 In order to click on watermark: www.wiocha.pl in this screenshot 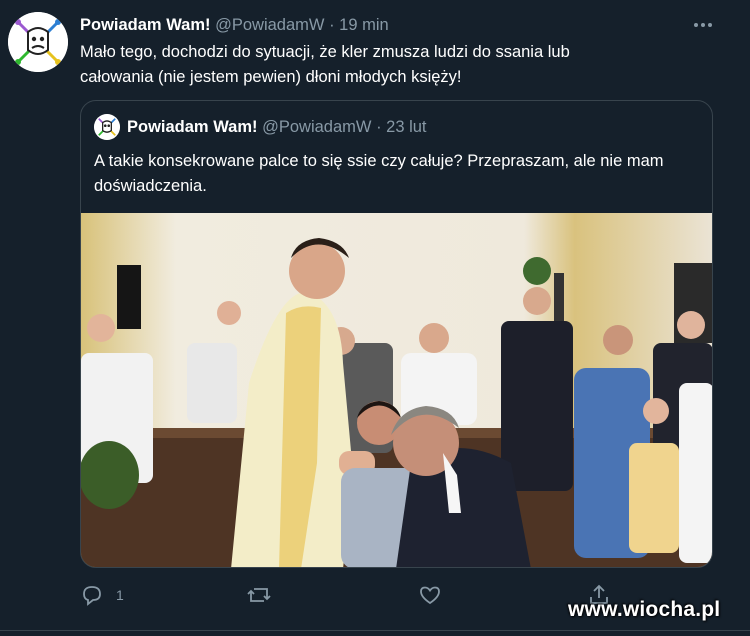, I will do `click(644, 609)`.